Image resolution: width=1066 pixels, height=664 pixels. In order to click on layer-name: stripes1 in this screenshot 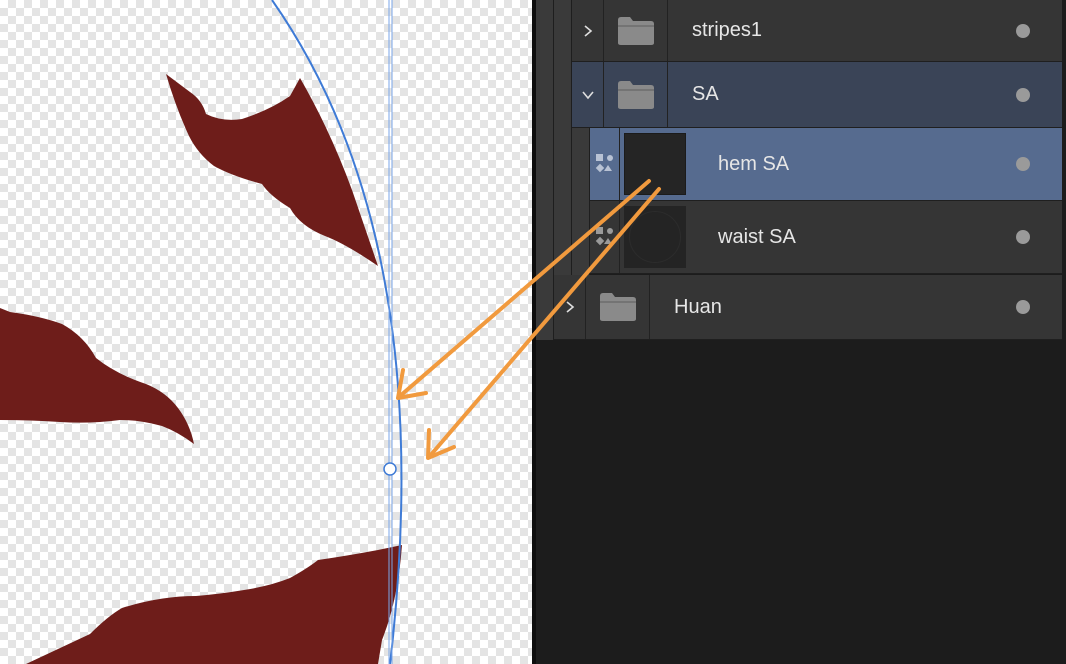, I will do `click(727, 30)`.